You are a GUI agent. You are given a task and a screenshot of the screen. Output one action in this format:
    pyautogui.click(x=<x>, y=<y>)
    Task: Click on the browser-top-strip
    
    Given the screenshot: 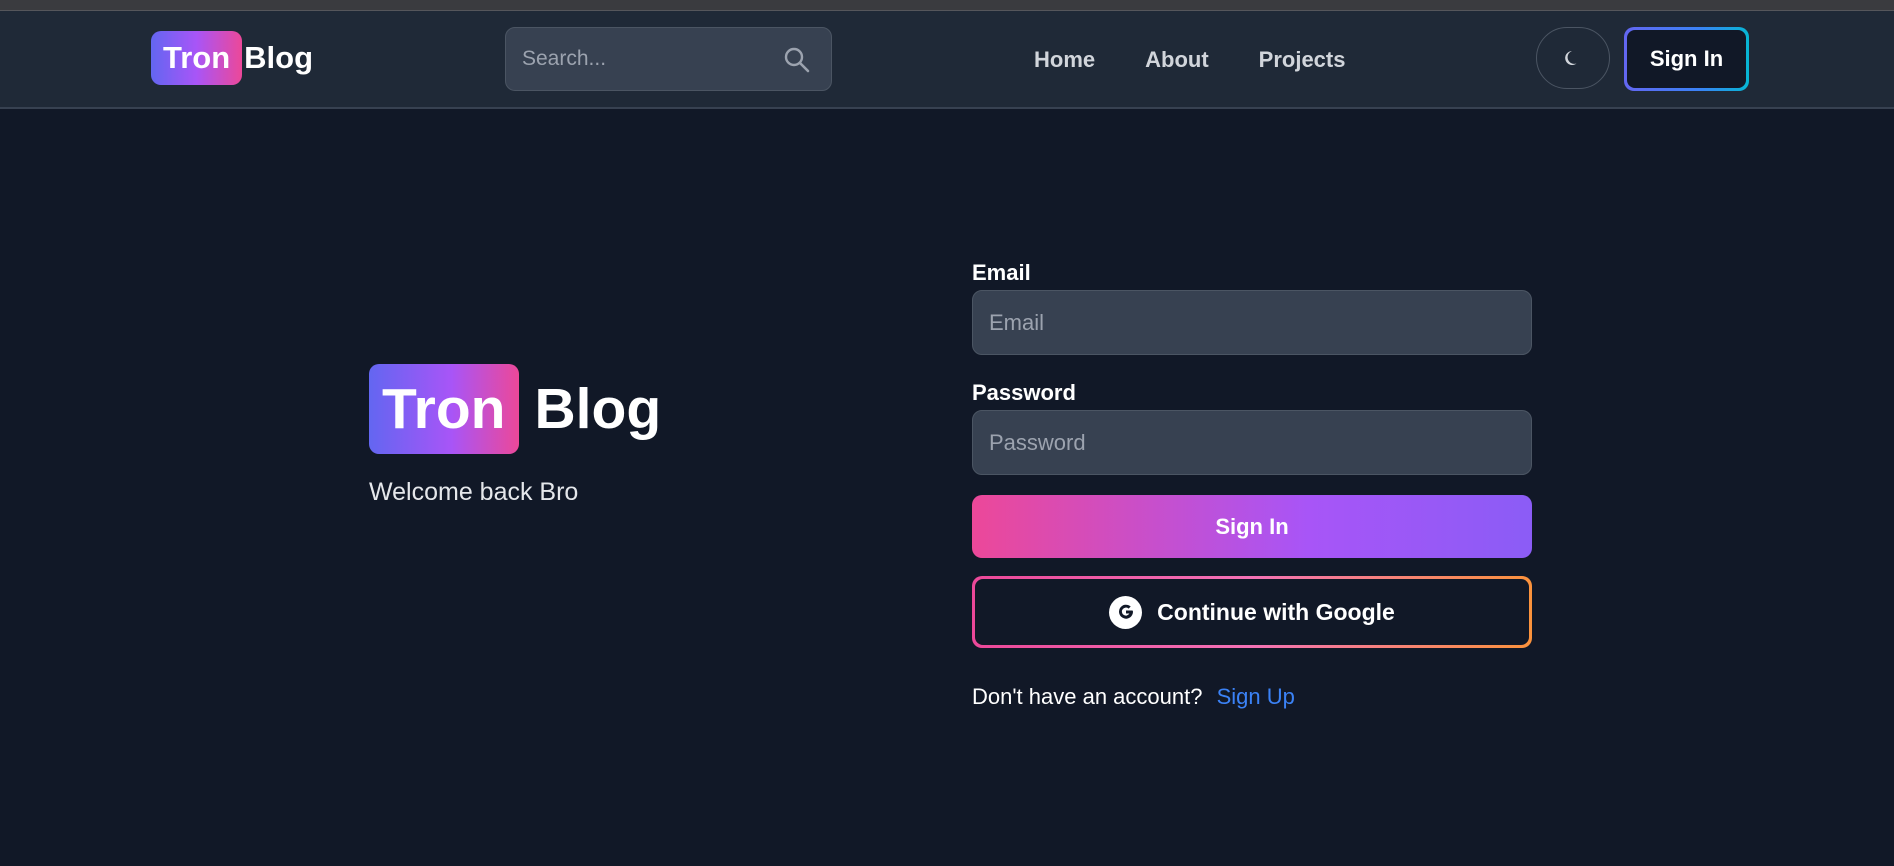 What is the action you would take?
    pyautogui.click(x=947, y=5)
    